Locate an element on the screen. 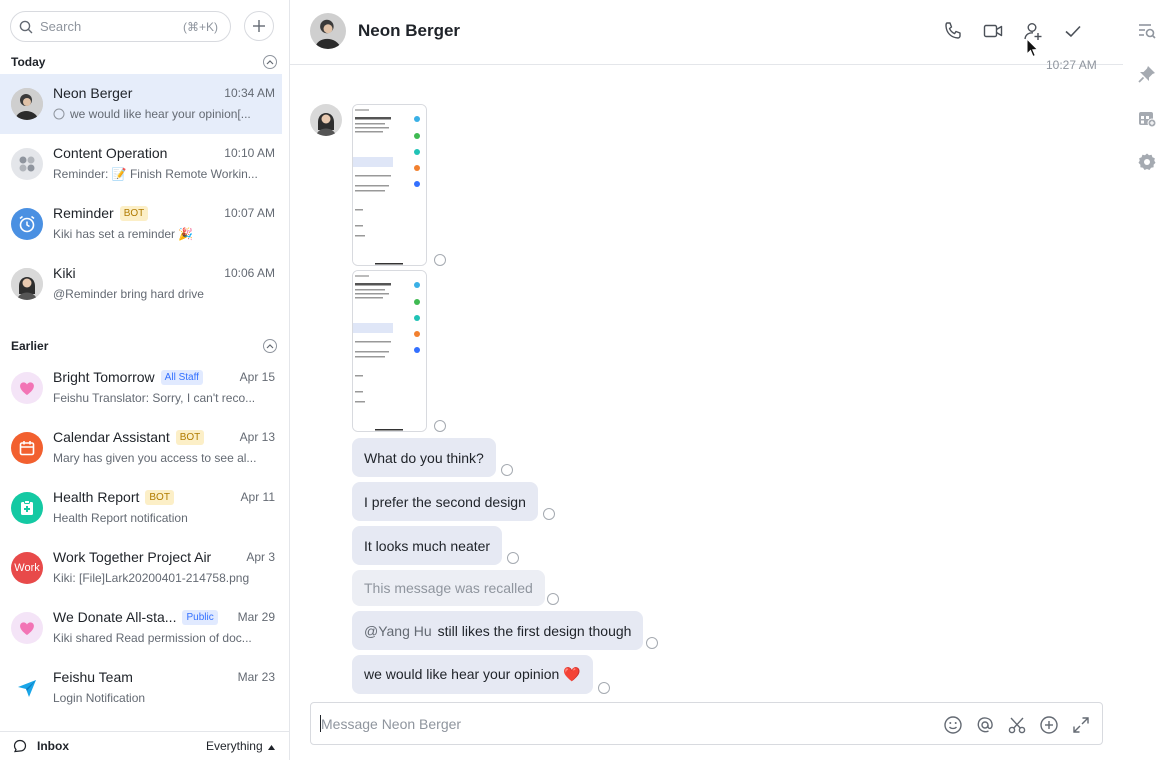  inbox-tab: Inbox is located at coordinates (41, 746).